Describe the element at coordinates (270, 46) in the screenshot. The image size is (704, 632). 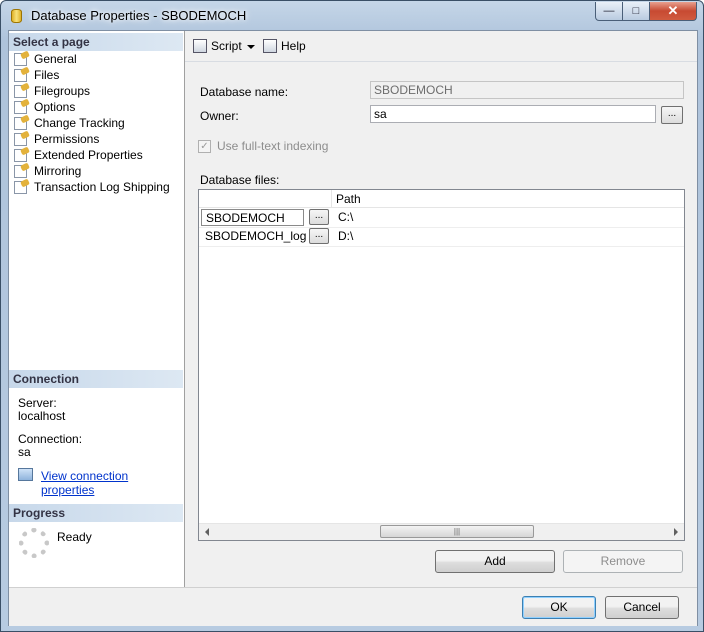
I see `help-icon` at that location.